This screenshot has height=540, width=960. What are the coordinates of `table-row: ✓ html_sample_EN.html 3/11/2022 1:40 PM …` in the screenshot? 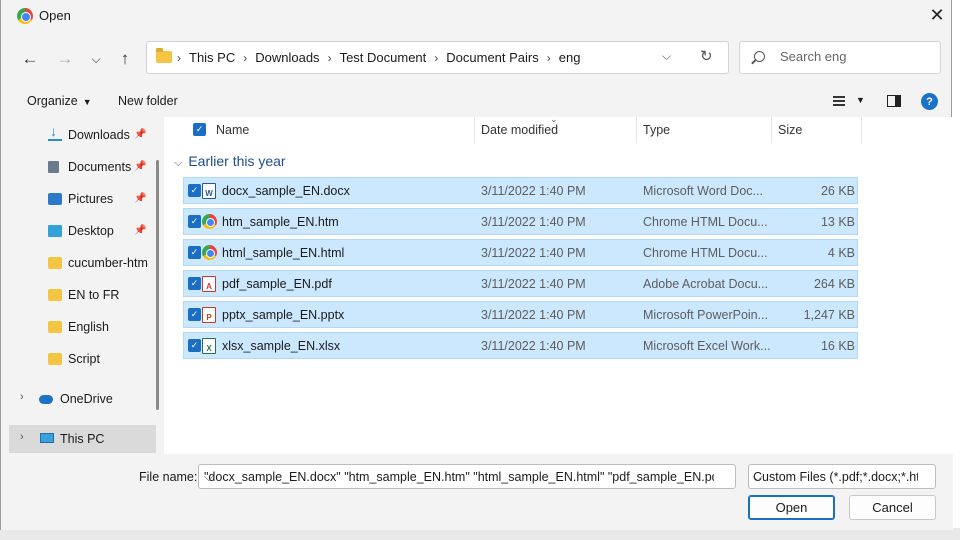 It's located at (520, 252).